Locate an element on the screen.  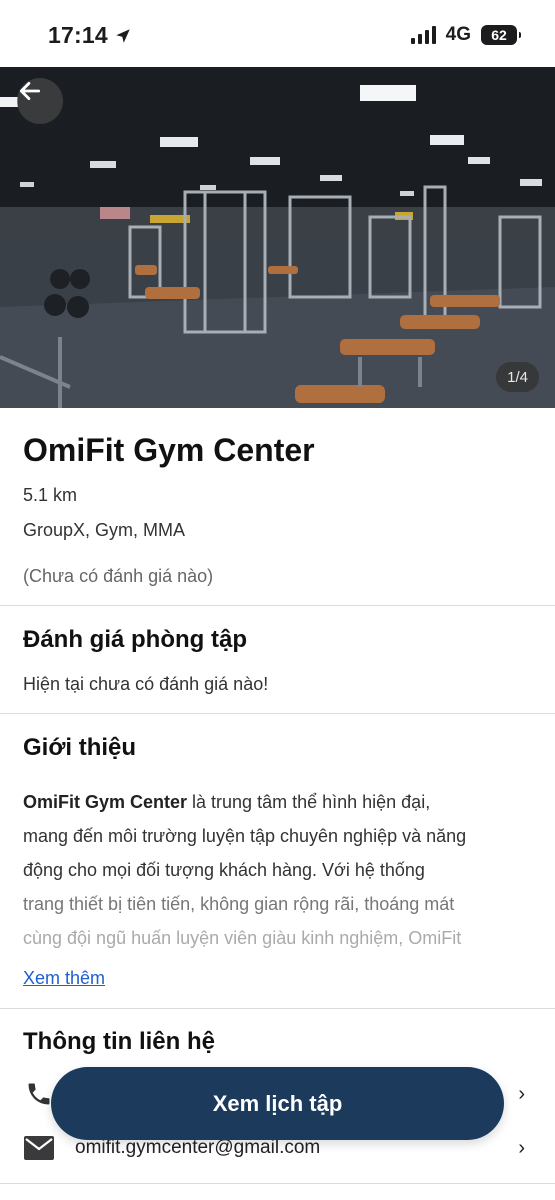
gym-name: OmiFit Gym Center is located at coordinates (169, 450).